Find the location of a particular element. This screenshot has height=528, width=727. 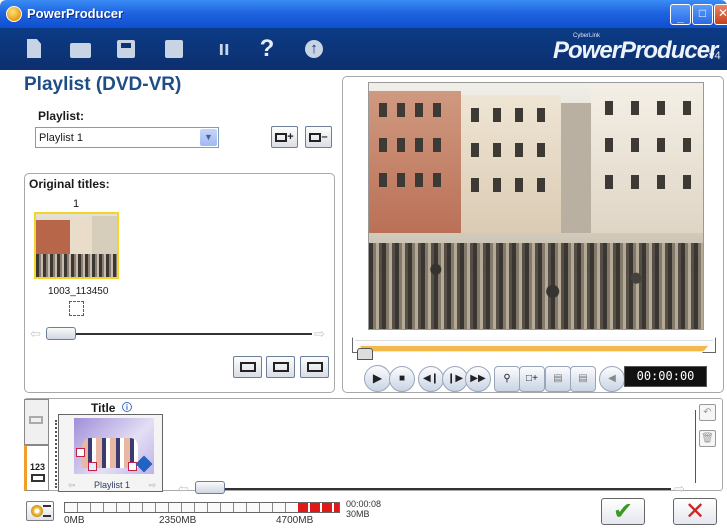

brand-name: PowerProducer is located at coordinates (635, 50).